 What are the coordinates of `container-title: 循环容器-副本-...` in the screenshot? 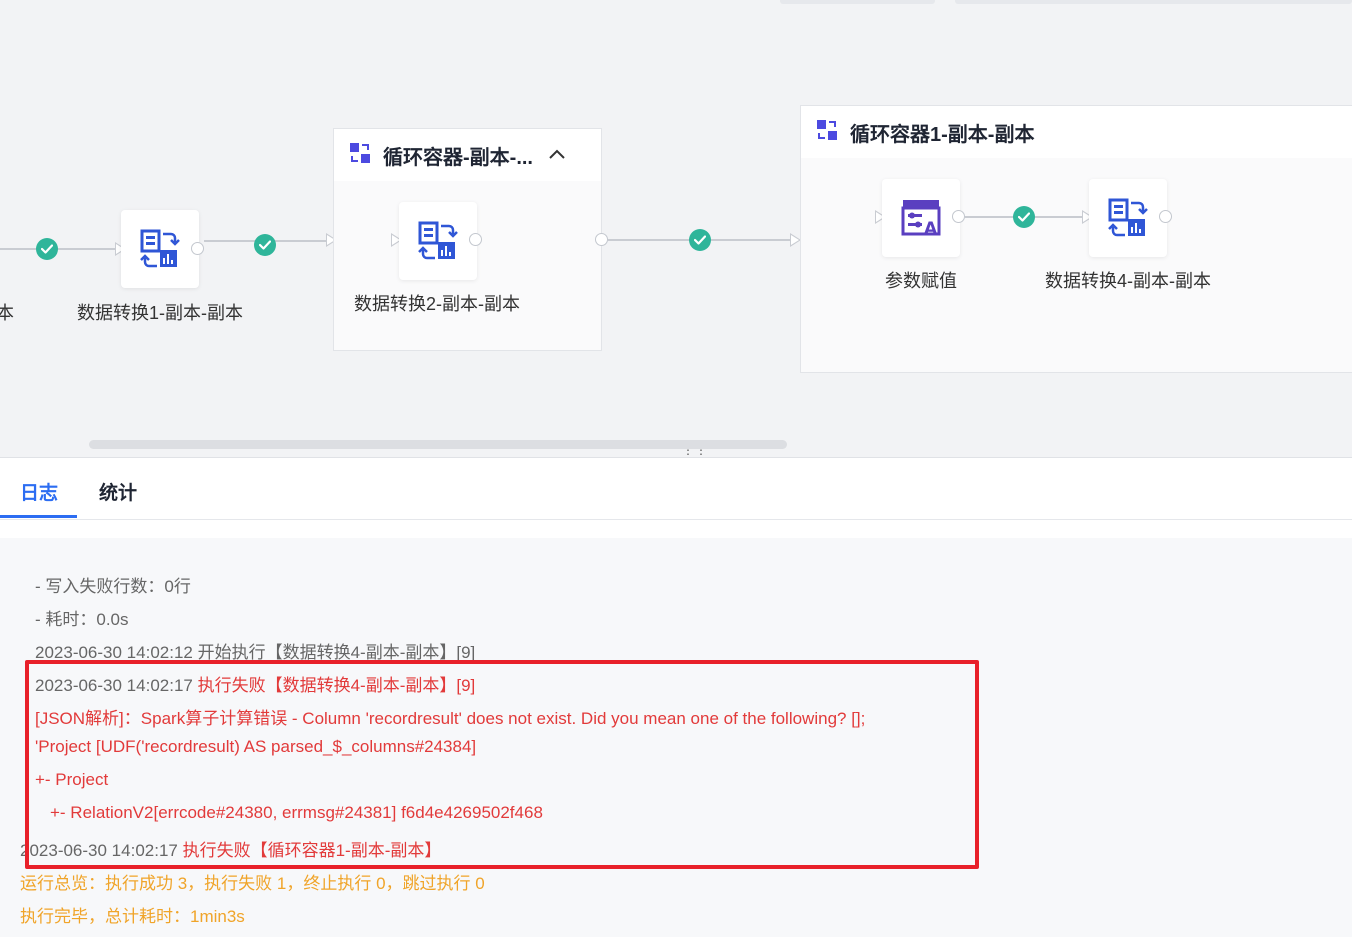 It's located at (458, 157).